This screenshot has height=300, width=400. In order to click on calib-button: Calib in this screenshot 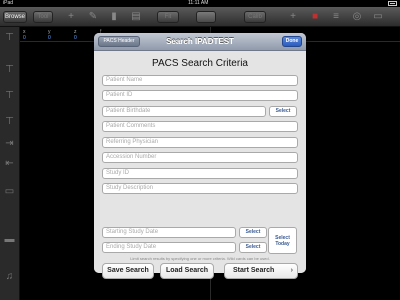, I will do `click(255, 17)`.